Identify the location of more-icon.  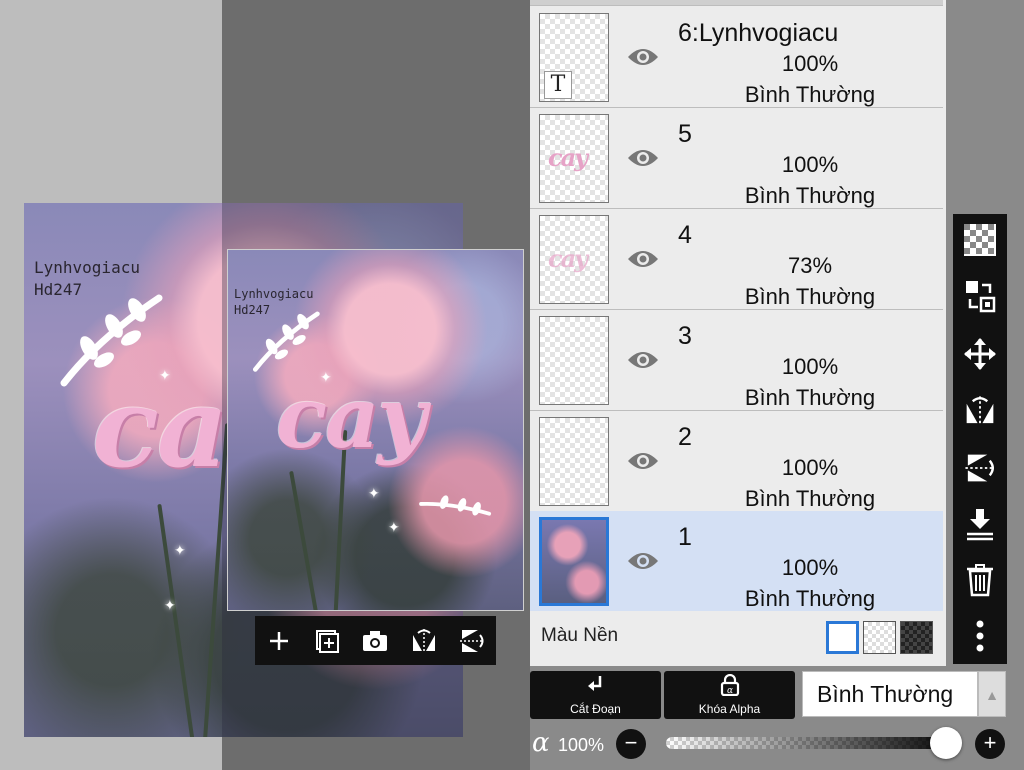
(980, 636).